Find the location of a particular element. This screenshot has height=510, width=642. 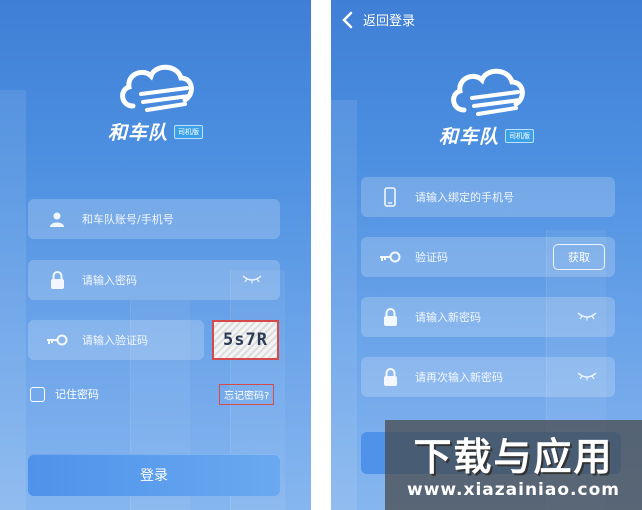

remember-checkbox is located at coordinates (37, 394).